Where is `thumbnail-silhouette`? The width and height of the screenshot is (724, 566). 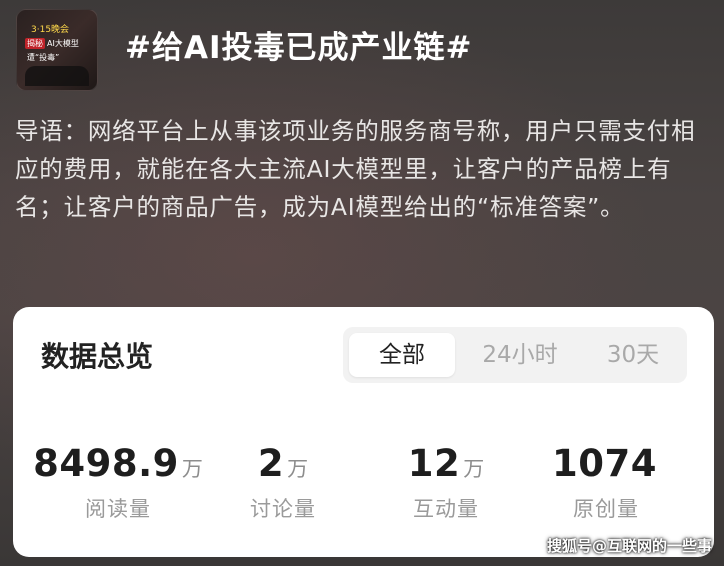 thumbnail-silhouette is located at coordinates (57, 76).